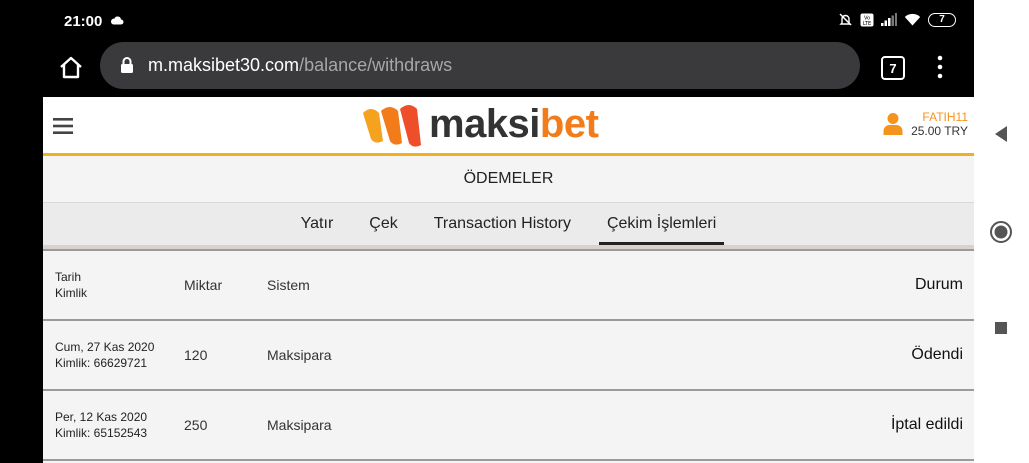  I want to click on site-header: maksibet FATIH11 25.00 TRY, so click(508, 126).